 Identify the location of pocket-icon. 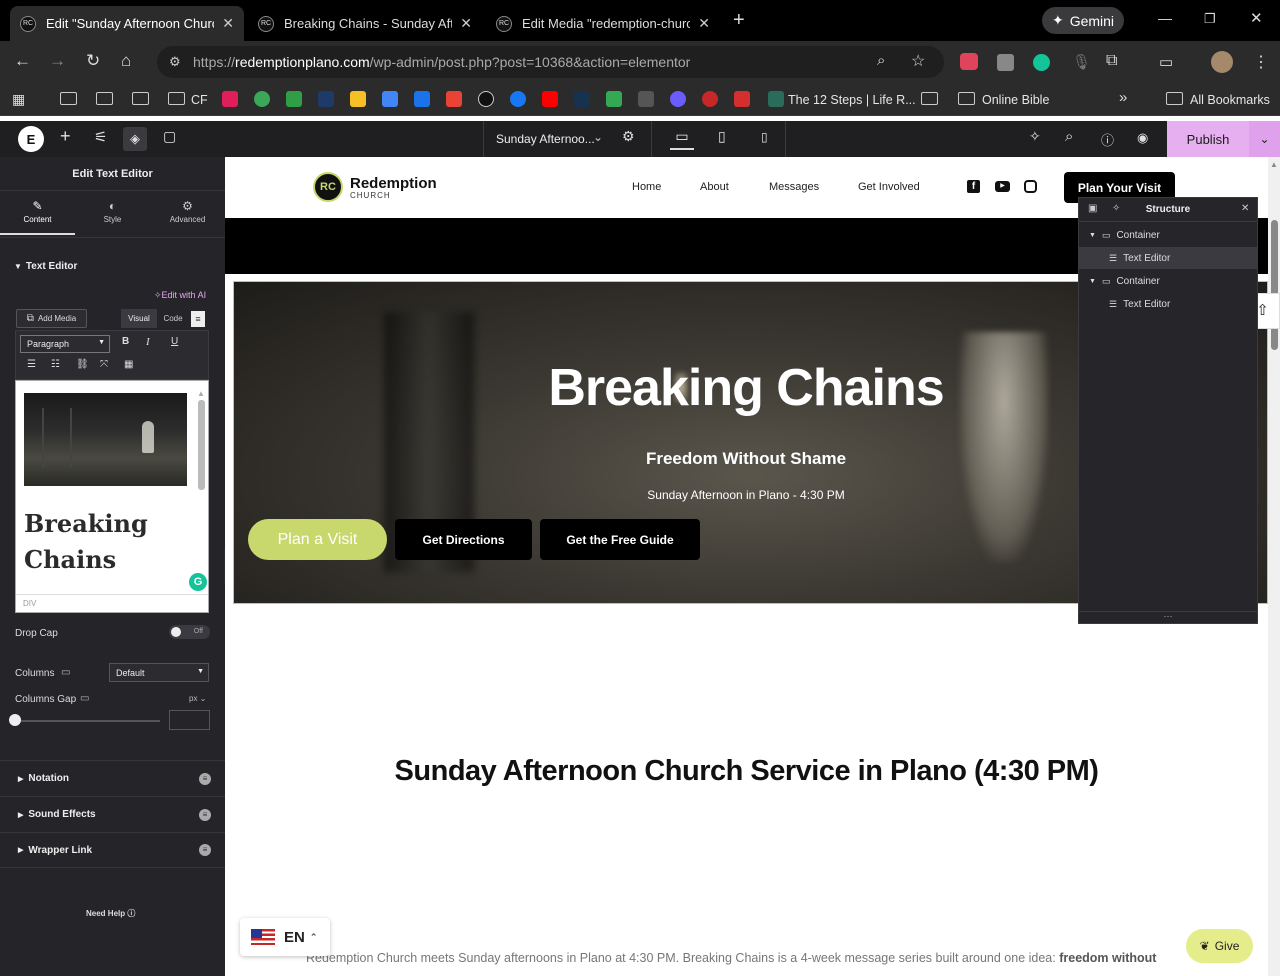
(969, 61).